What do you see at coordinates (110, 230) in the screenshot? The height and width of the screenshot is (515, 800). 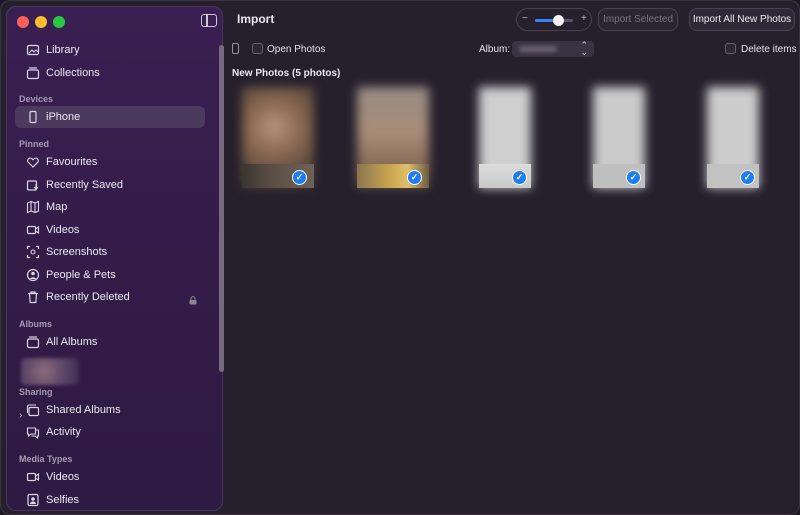 I see `sidebar-item-videos: Videos` at bounding box center [110, 230].